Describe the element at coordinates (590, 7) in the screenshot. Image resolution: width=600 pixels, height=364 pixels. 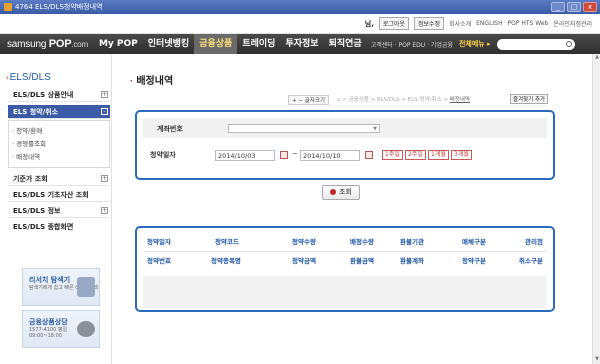
I see `close-button: x` at that location.